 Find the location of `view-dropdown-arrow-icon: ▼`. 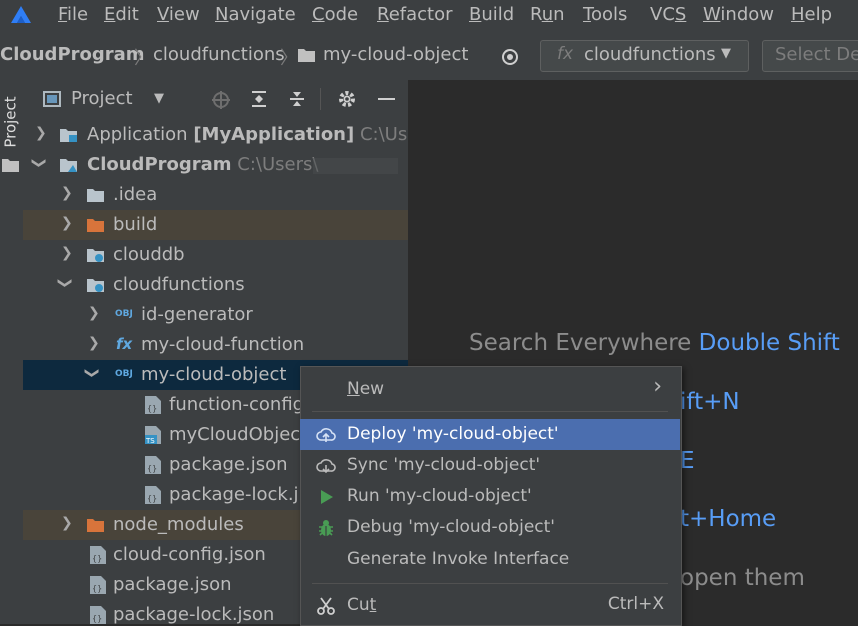

view-dropdown-arrow-icon: ▼ is located at coordinates (159, 98).